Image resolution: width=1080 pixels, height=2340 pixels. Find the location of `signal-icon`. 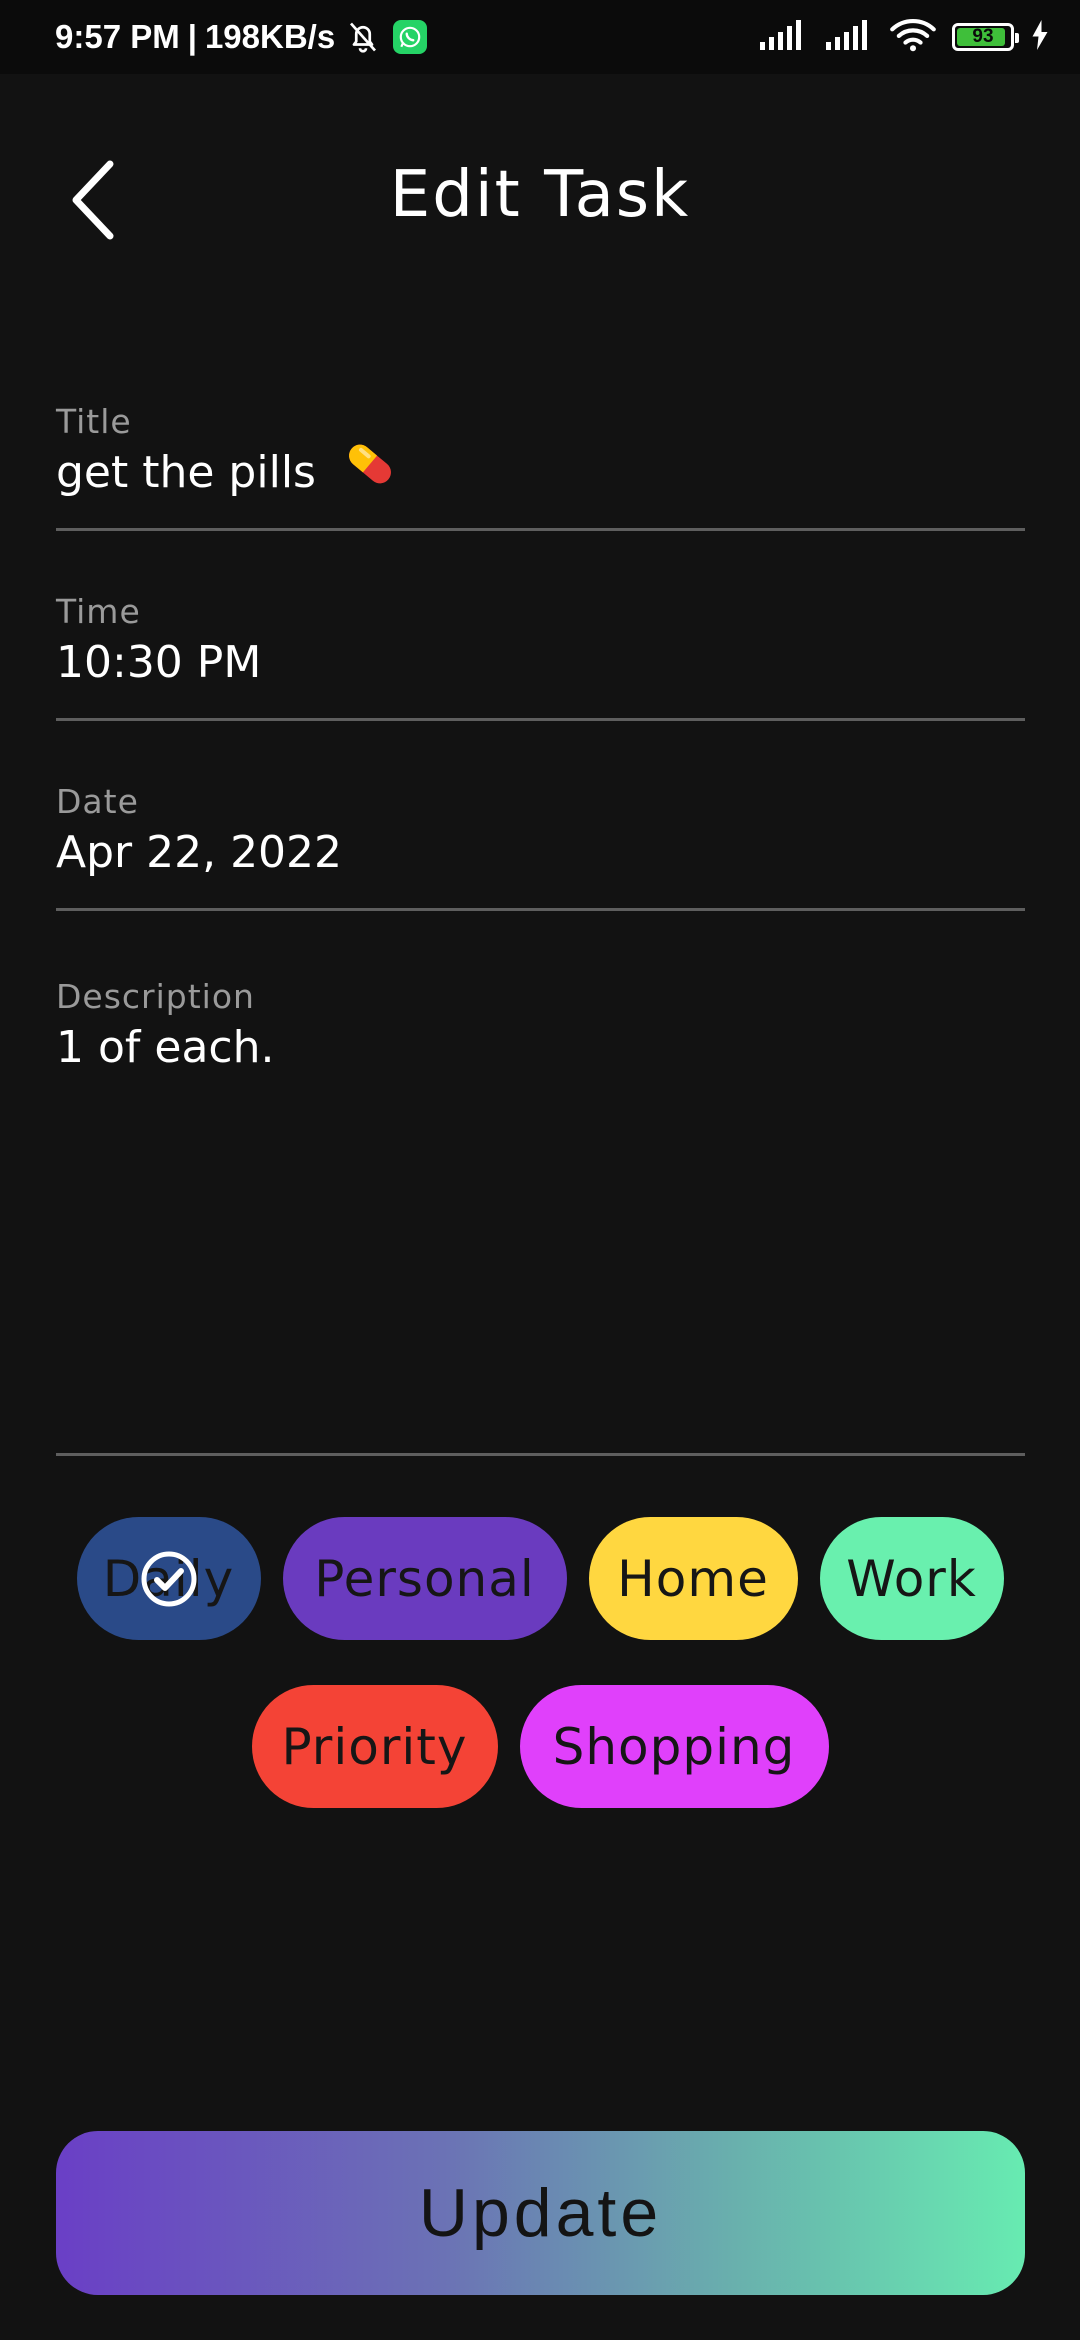

signal-icon is located at coordinates (783, 37).